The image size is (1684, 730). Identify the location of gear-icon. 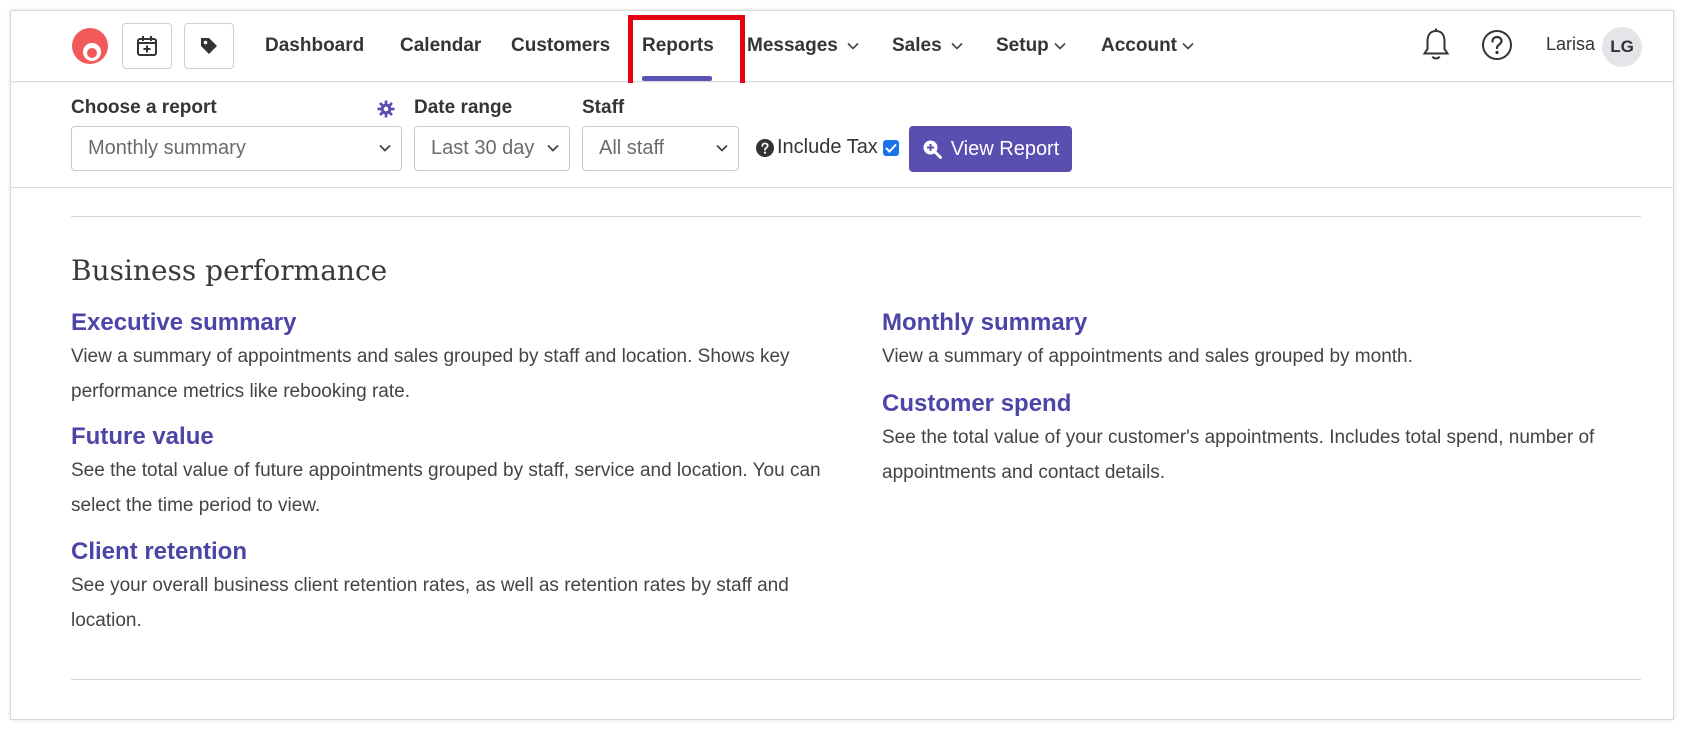
(386, 109).